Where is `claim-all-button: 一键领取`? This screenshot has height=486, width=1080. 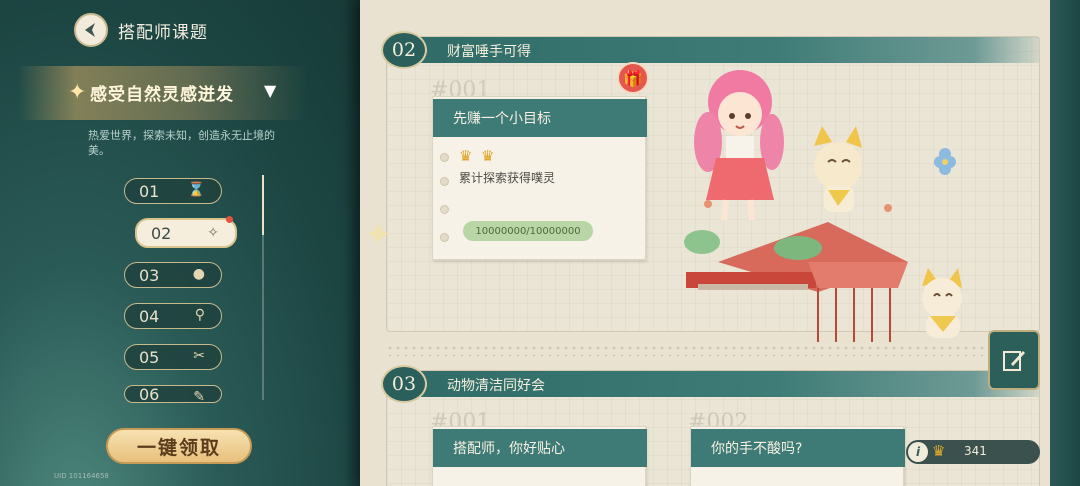
claim-all-button: 一键领取 is located at coordinates (179, 446).